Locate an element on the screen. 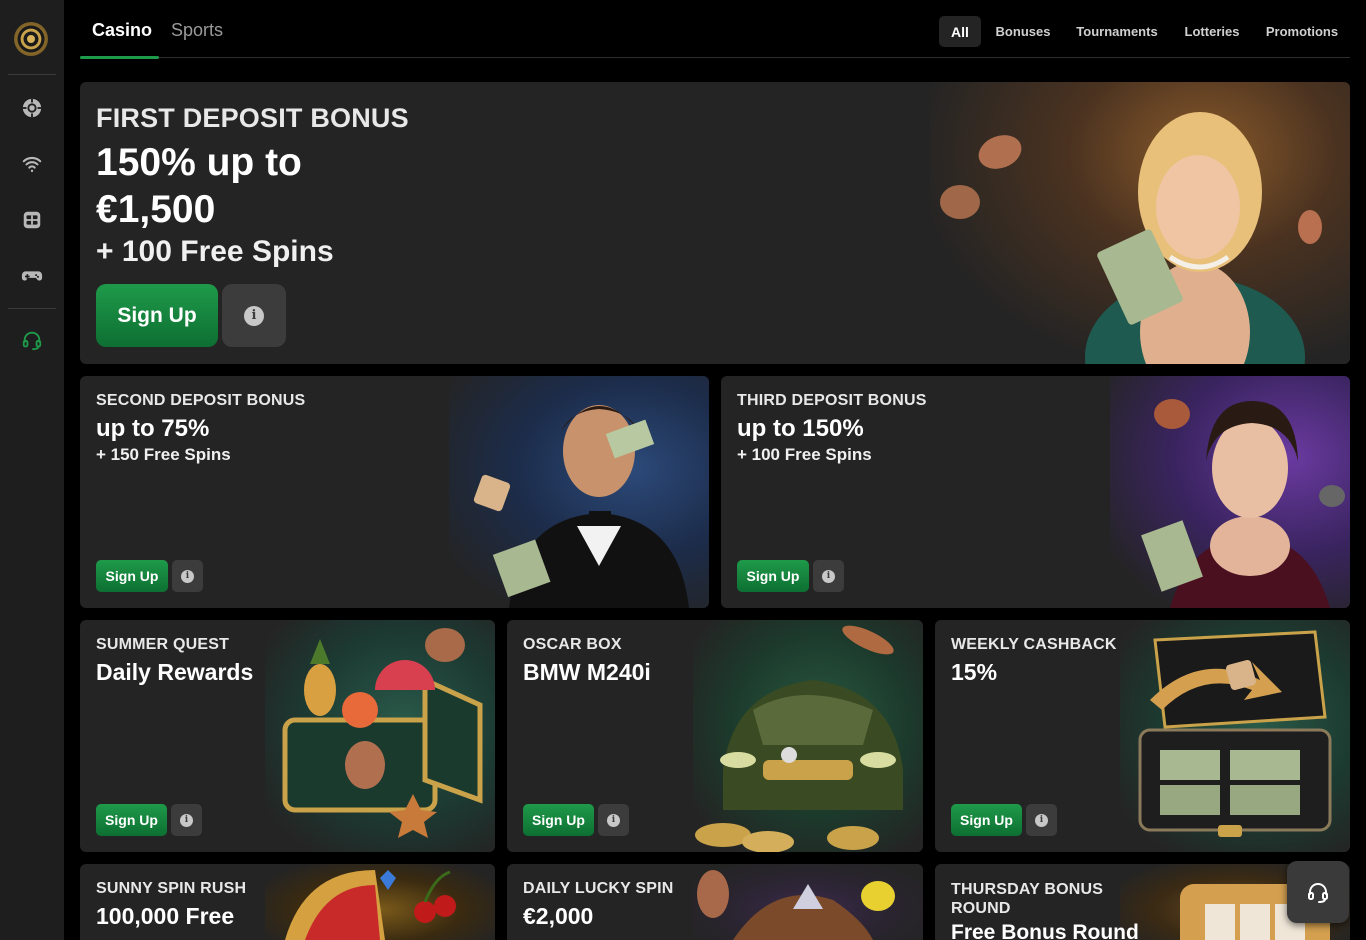  promo-headline: 150% up to €1,500 is located at coordinates (199, 186).